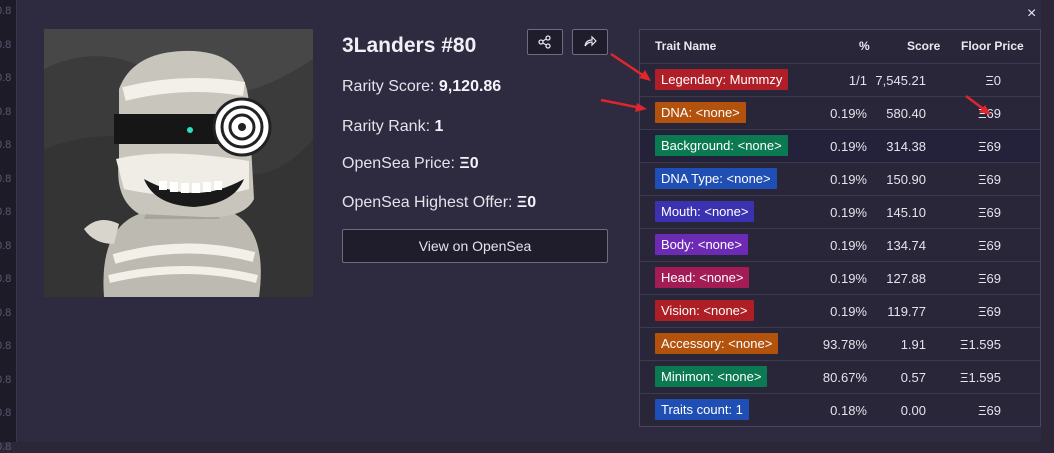 The height and width of the screenshot is (453, 1054). What do you see at coordinates (422, 86) in the screenshot?
I see `rarity-score: Rarity Score: 9,120.86` at bounding box center [422, 86].